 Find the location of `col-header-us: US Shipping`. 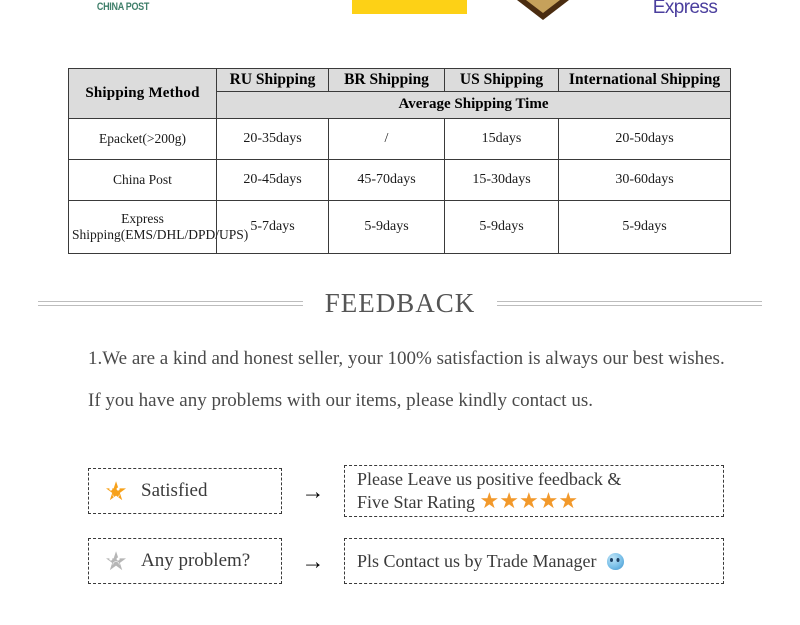

col-header-us: US Shipping is located at coordinates (501, 80).